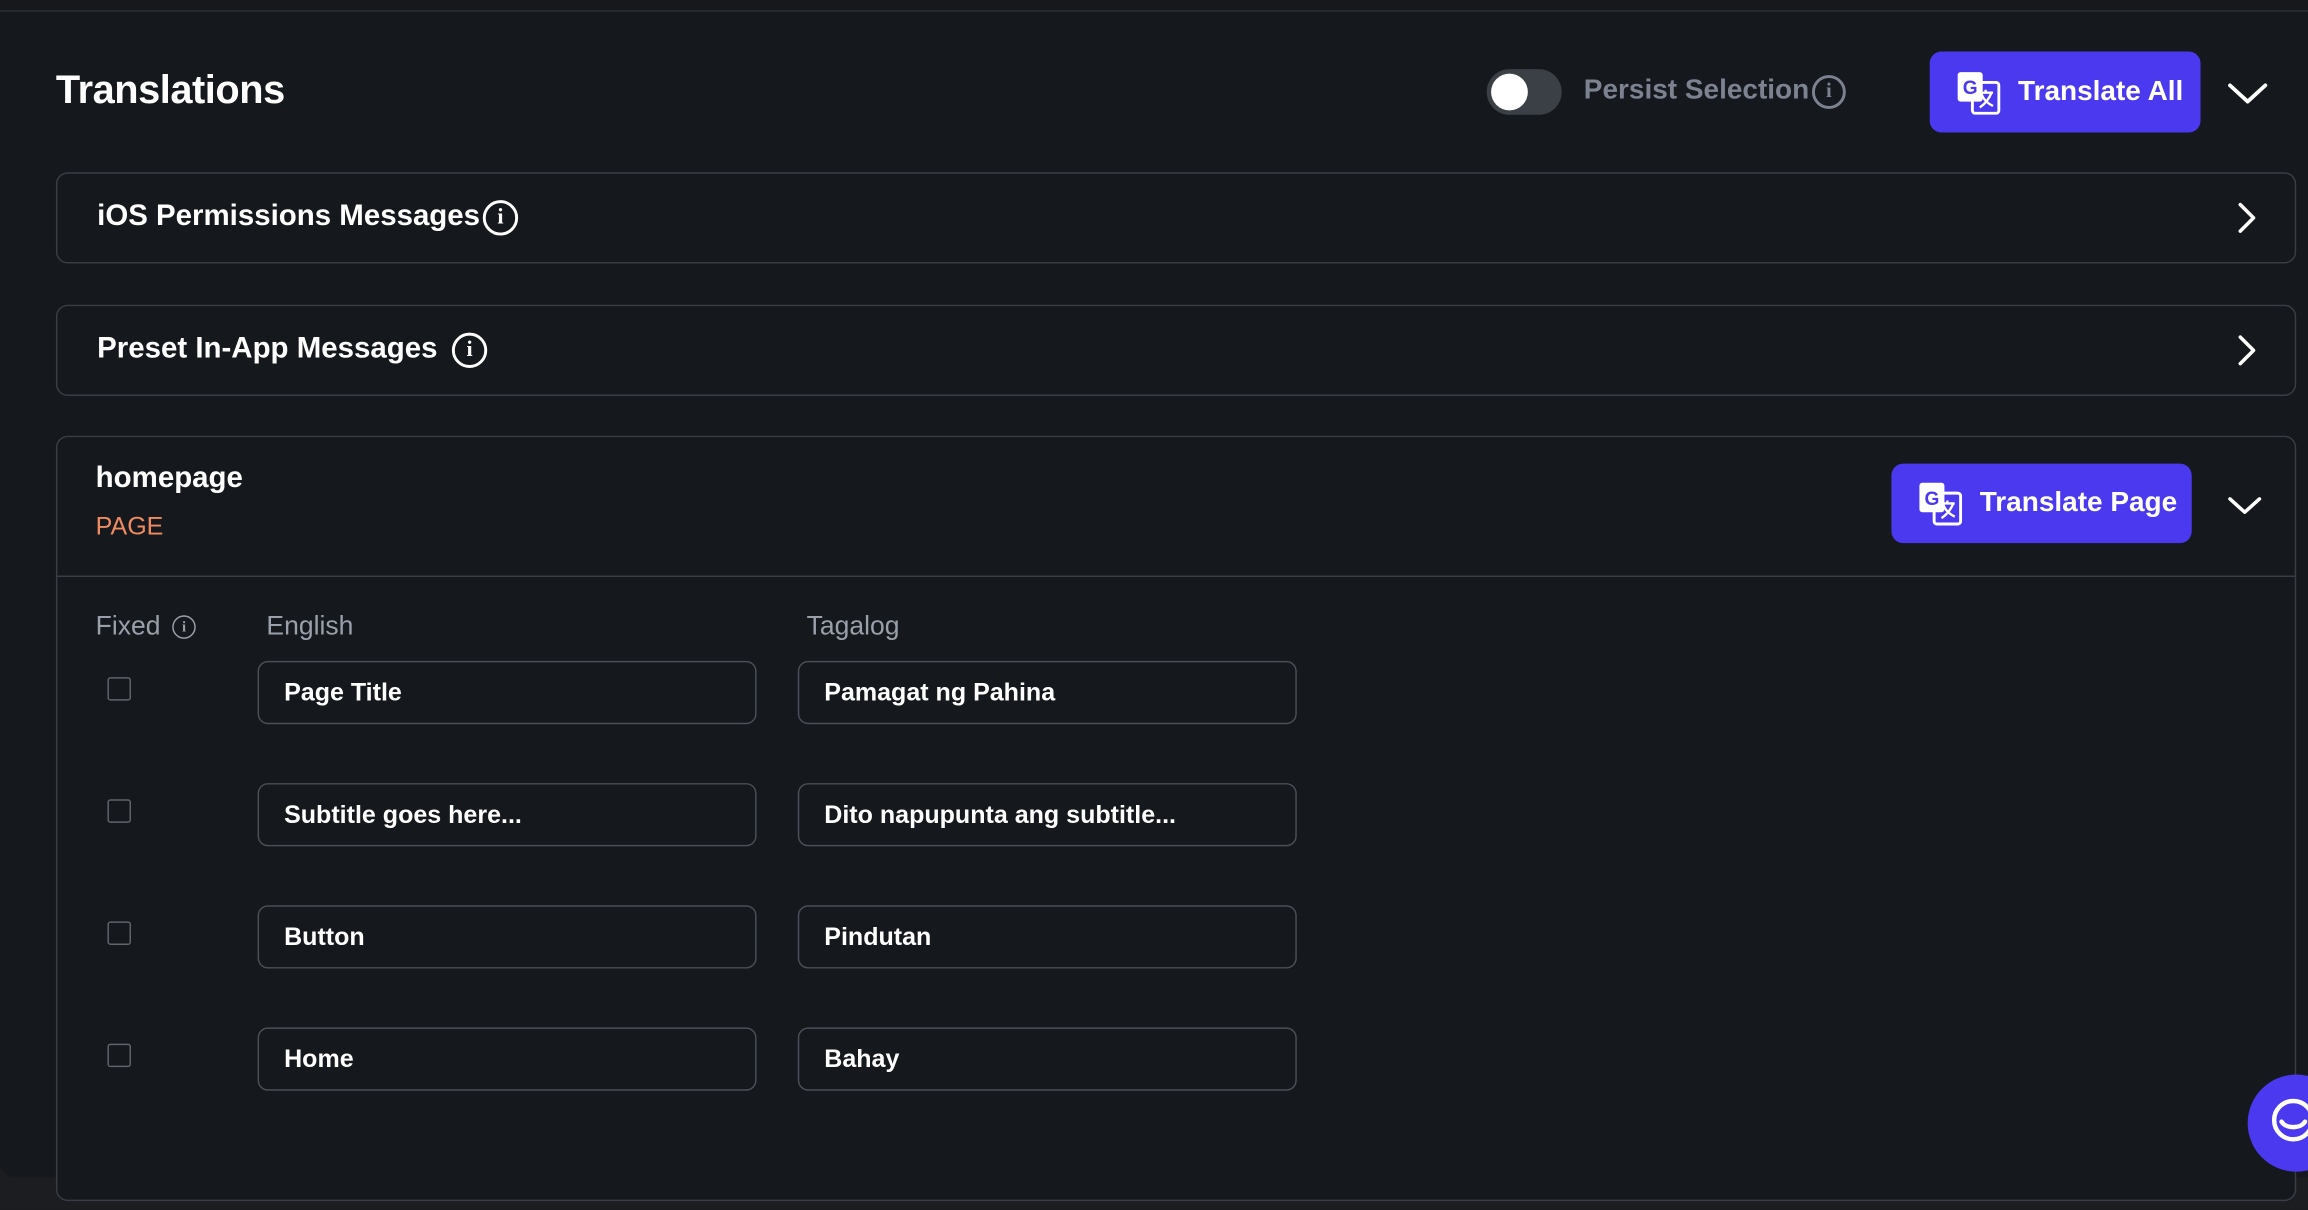 Image resolution: width=2308 pixels, height=1210 pixels. What do you see at coordinates (1047, 692) in the screenshot?
I see `tagalog-field: Pamagat ng Pahina` at bounding box center [1047, 692].